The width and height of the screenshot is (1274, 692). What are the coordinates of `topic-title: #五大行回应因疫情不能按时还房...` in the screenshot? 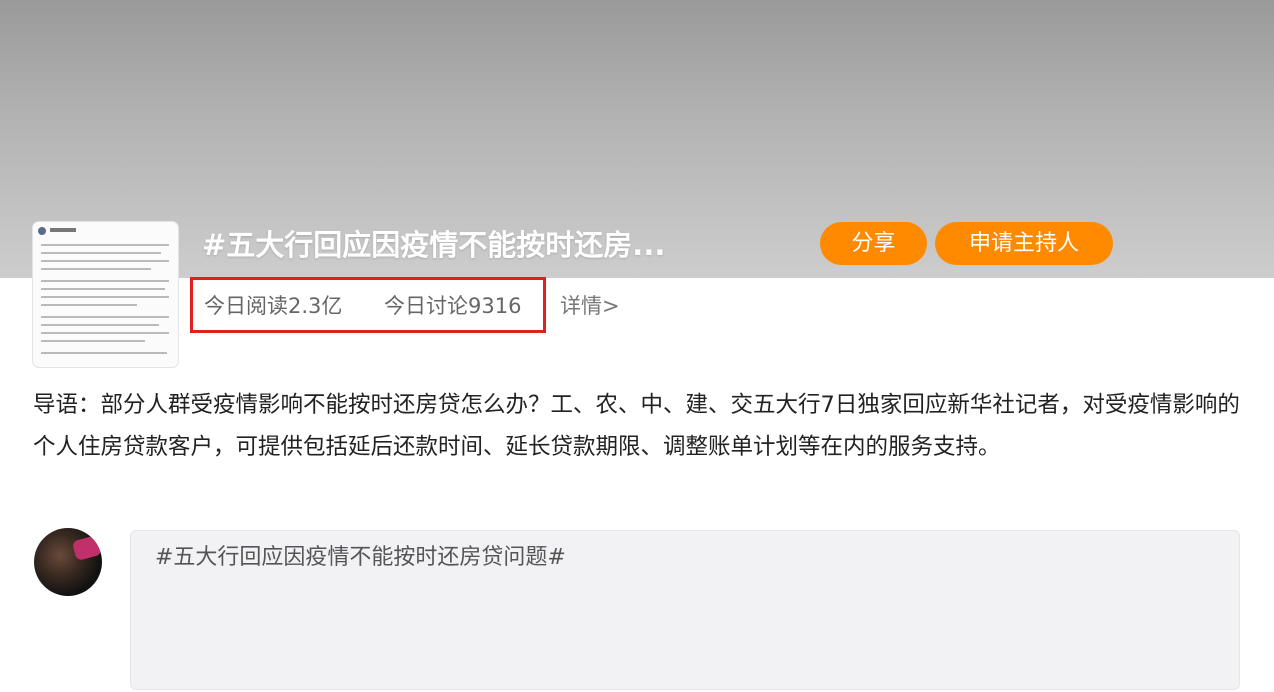 It's located at (434, 245).